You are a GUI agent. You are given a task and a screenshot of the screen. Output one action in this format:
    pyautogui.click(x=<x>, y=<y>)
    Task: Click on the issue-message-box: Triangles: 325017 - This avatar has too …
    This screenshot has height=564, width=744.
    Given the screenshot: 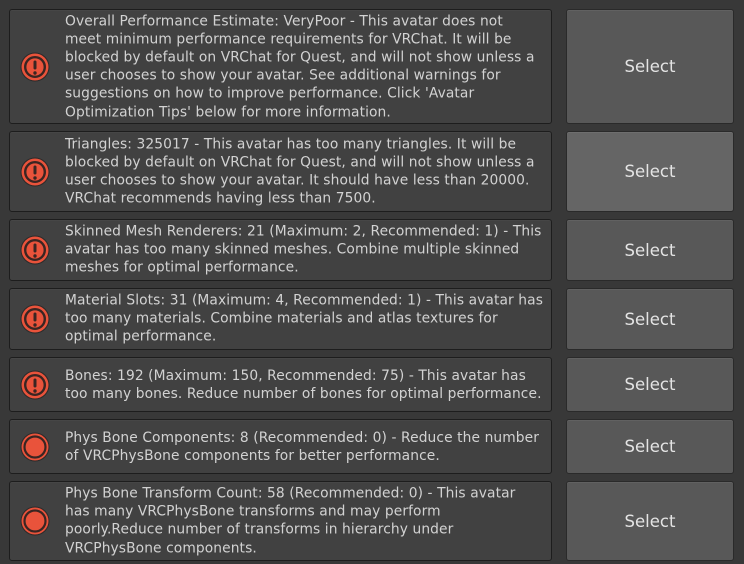 What is the action you would take?
    pyautogui.click(x=280, y=171)
    